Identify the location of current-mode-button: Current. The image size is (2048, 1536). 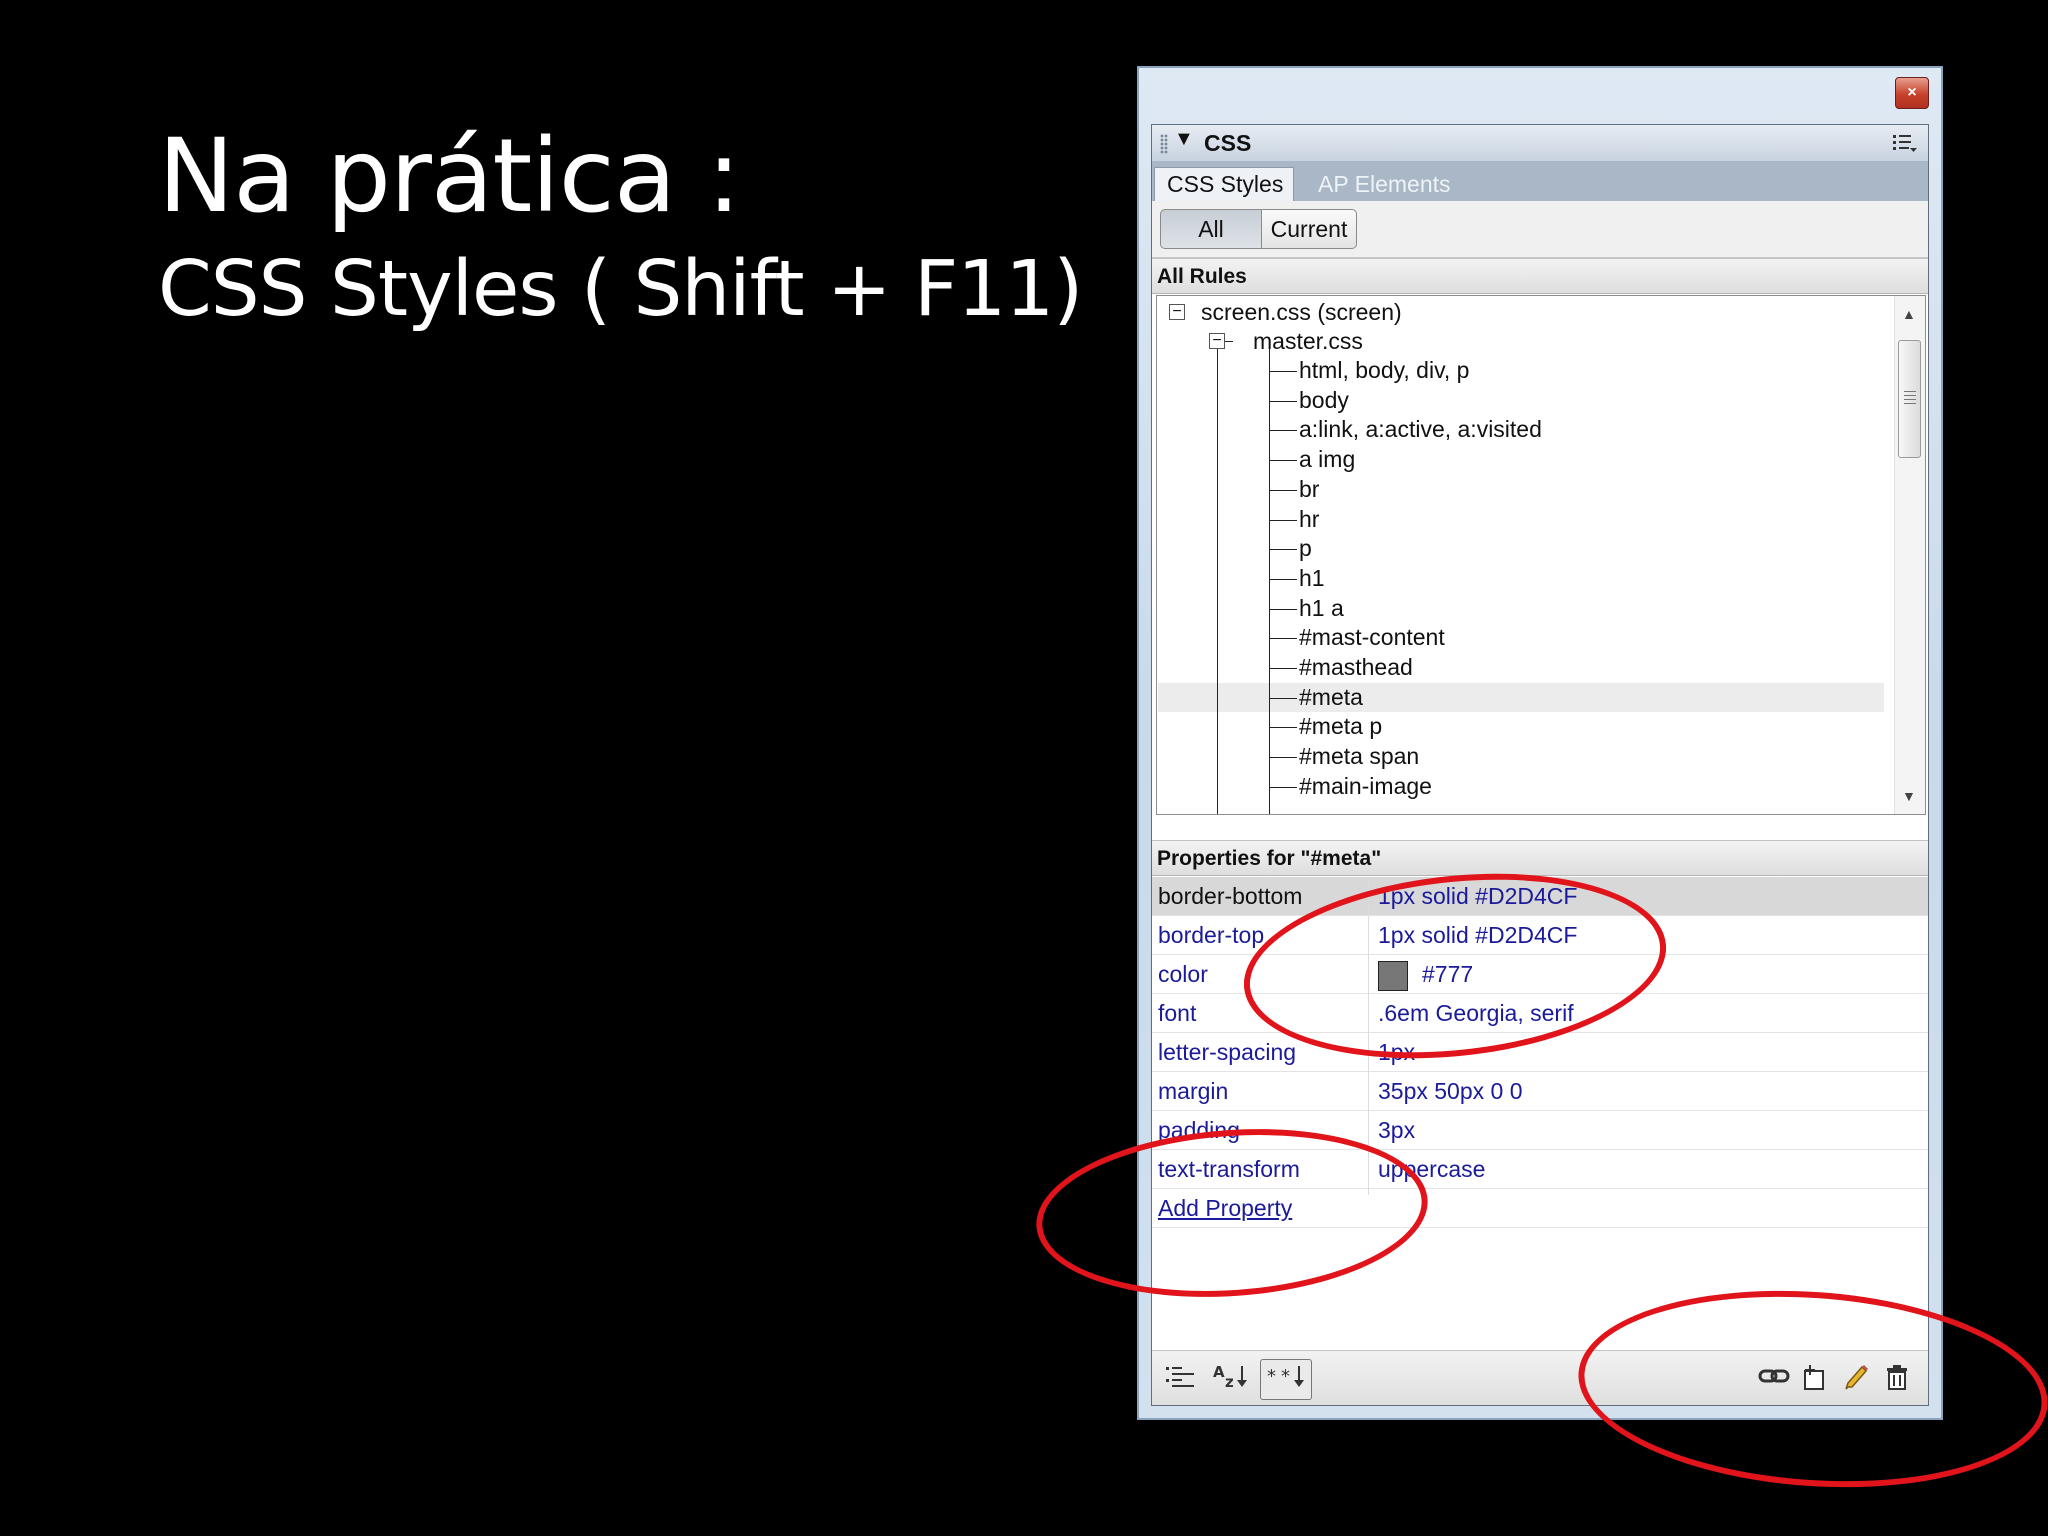
(1309, 229).